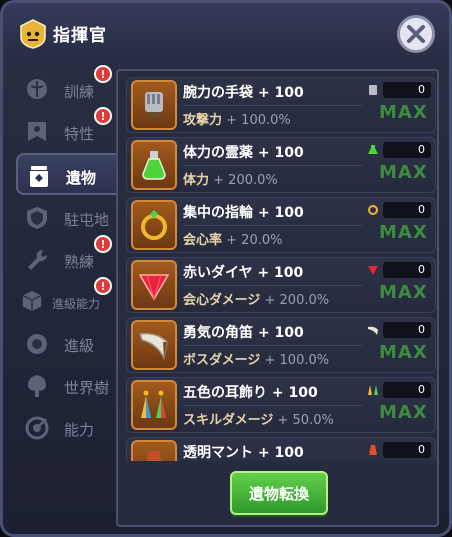 The image size is (452, 537). I want to click on sidebar-item-advancement-abilities: 進級能力 !, so click(65, 300).